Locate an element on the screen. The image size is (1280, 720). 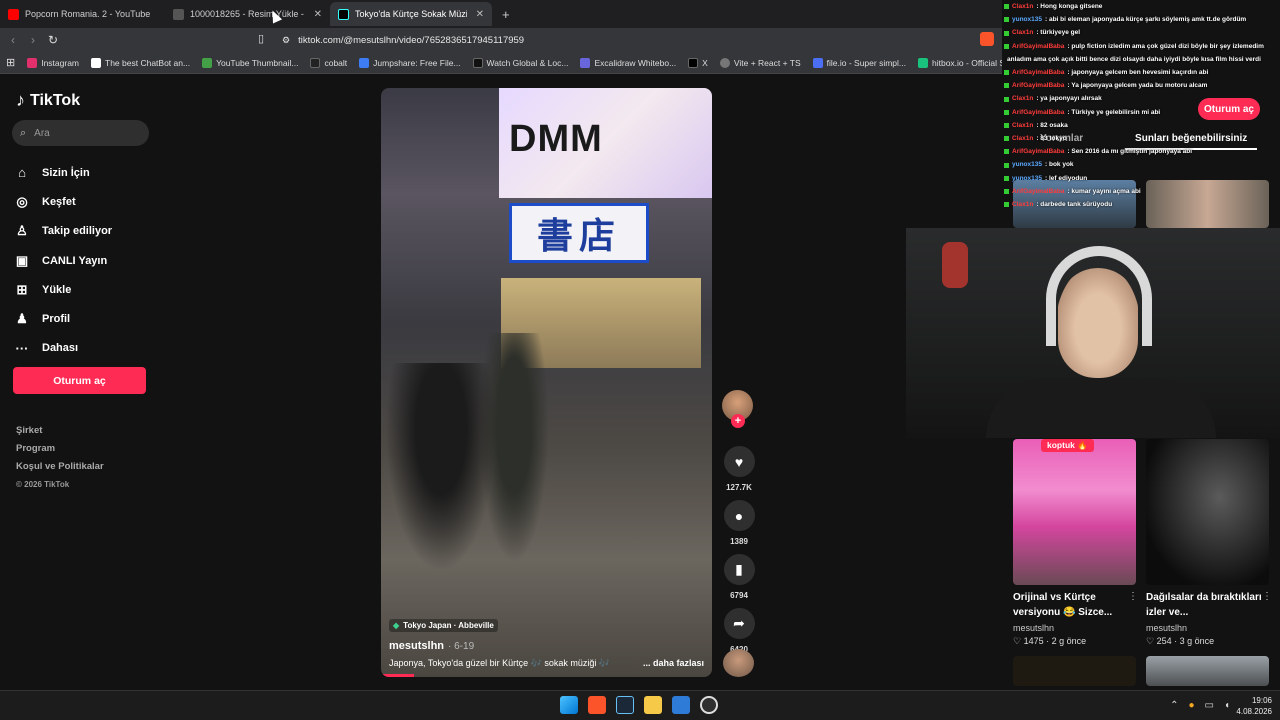
brave-shield-icon is located at coordinates (987, 39).